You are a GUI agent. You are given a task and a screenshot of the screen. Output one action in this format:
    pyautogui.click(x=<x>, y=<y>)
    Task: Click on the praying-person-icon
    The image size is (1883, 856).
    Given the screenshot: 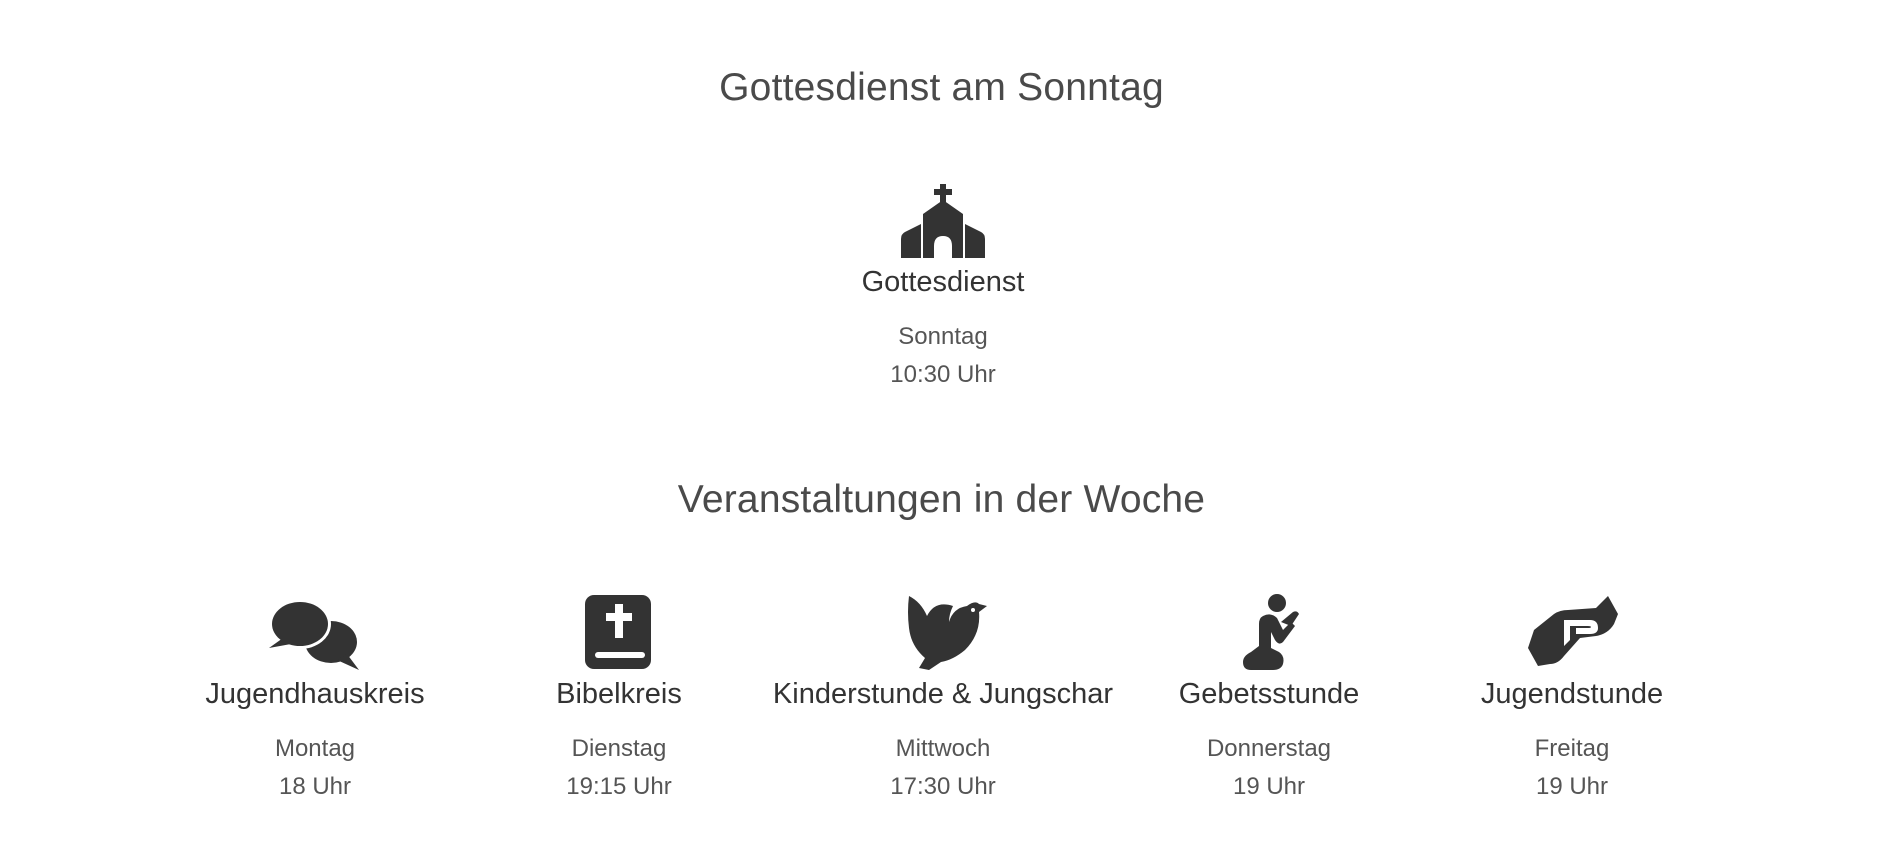 What is the action you would take?
    pyautogui.click(x=1269, y=632)
    